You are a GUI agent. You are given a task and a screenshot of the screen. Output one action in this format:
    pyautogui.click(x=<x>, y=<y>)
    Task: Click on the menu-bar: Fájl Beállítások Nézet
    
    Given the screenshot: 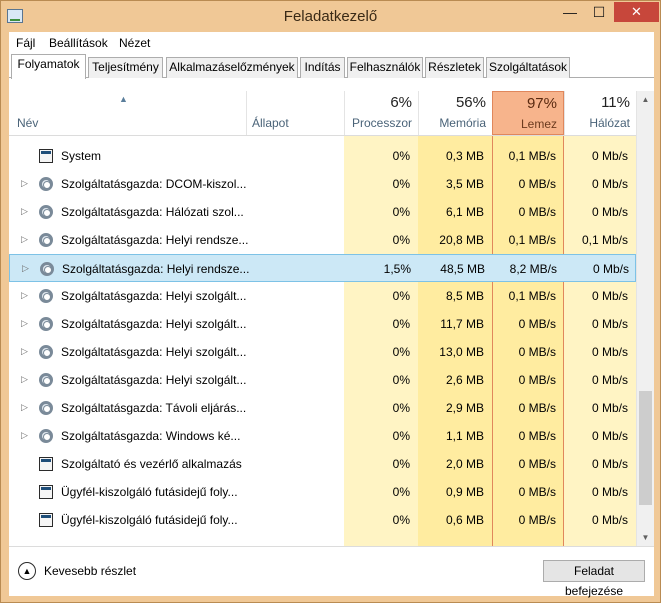 What is the action you would take?
    pyautogui.click(x=331, y=43)
    